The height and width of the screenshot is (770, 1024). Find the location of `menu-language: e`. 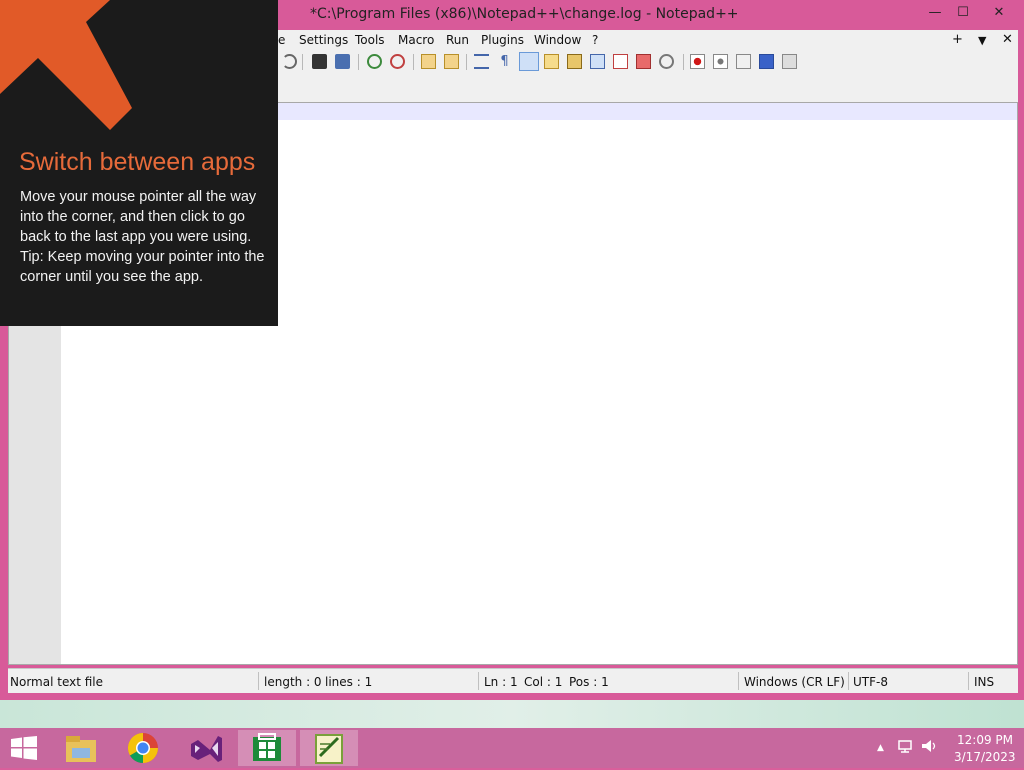

menu-language: e is located at coordinates (281, 40).